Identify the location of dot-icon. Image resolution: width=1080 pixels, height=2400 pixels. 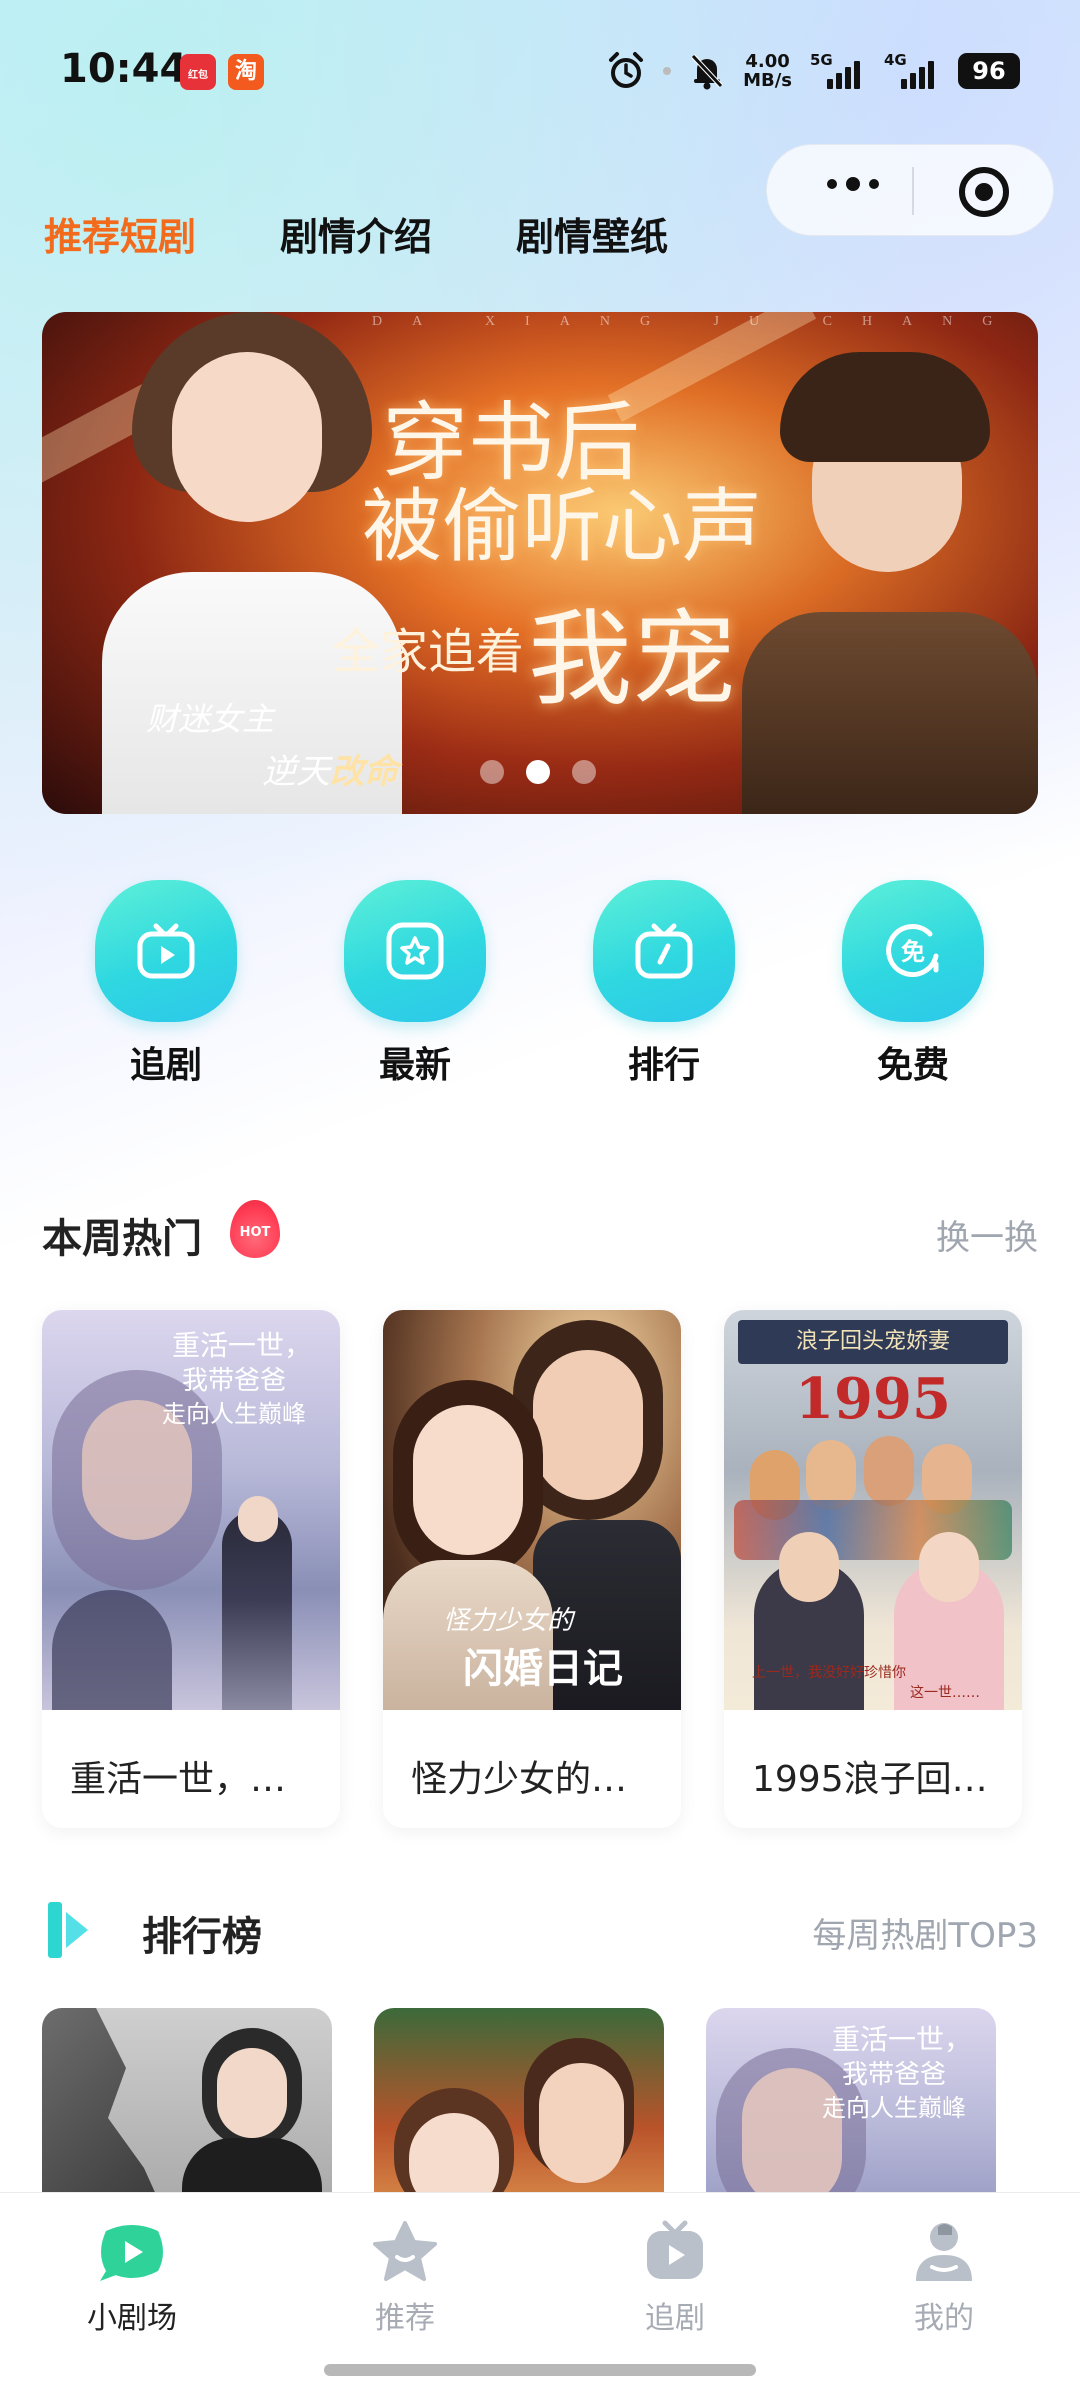
(667, 71).